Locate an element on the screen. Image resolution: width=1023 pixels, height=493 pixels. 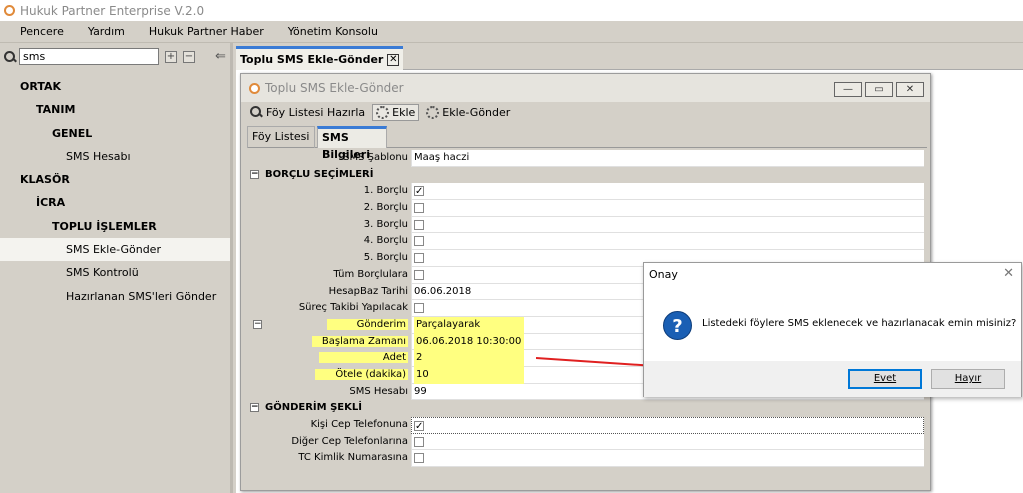
menu-pencere: Pencere is located at coordinates (42, 31).